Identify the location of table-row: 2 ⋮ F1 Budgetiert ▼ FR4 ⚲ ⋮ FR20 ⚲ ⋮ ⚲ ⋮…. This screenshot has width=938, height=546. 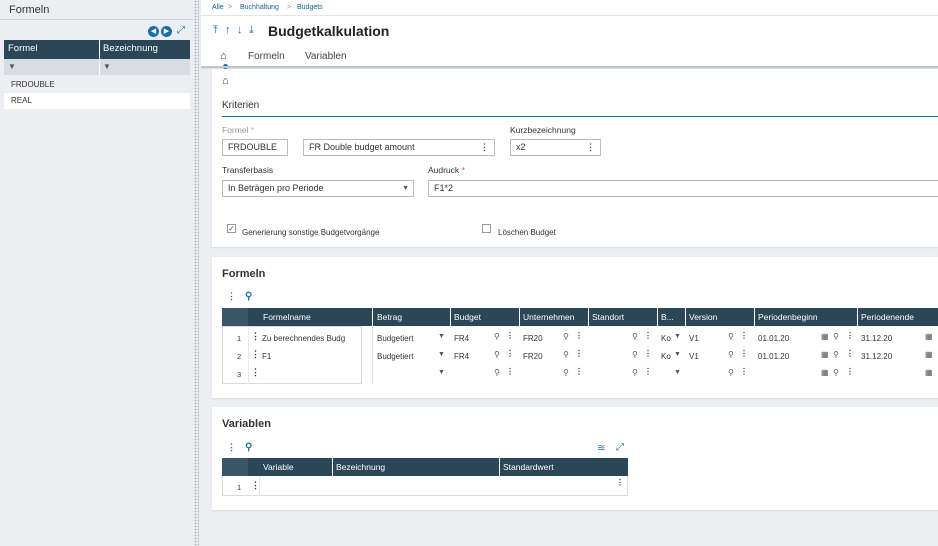
(580, 356).